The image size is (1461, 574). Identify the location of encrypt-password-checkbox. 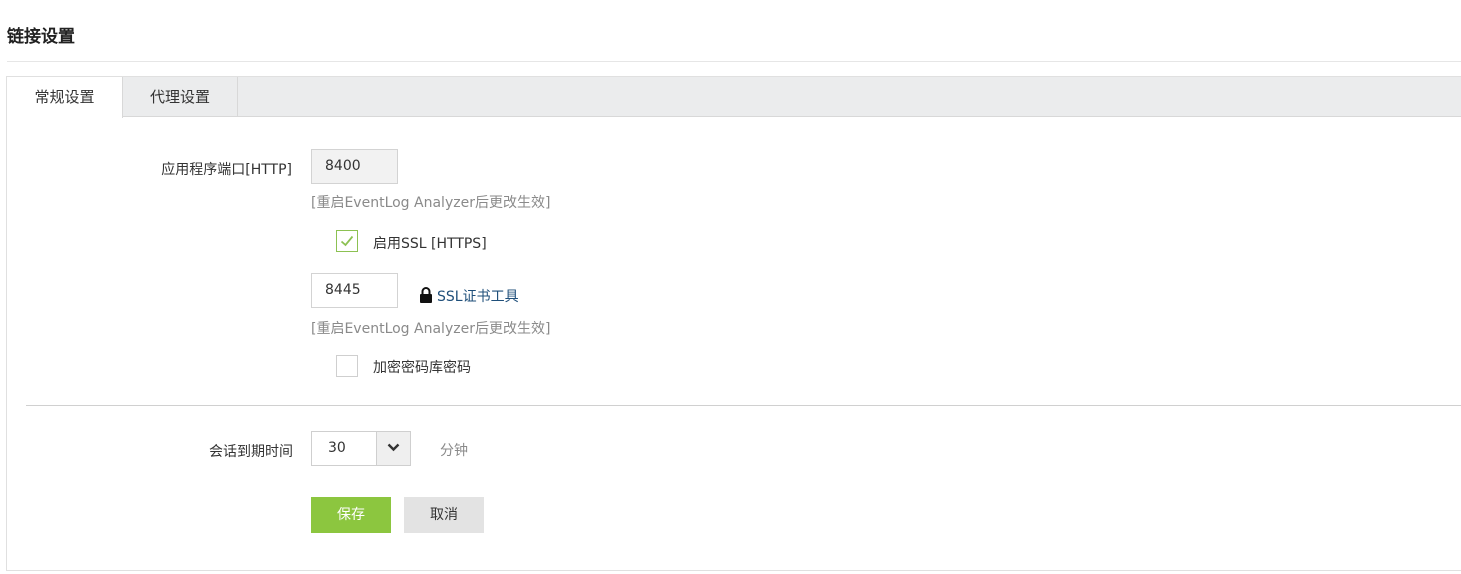
(347, 366).